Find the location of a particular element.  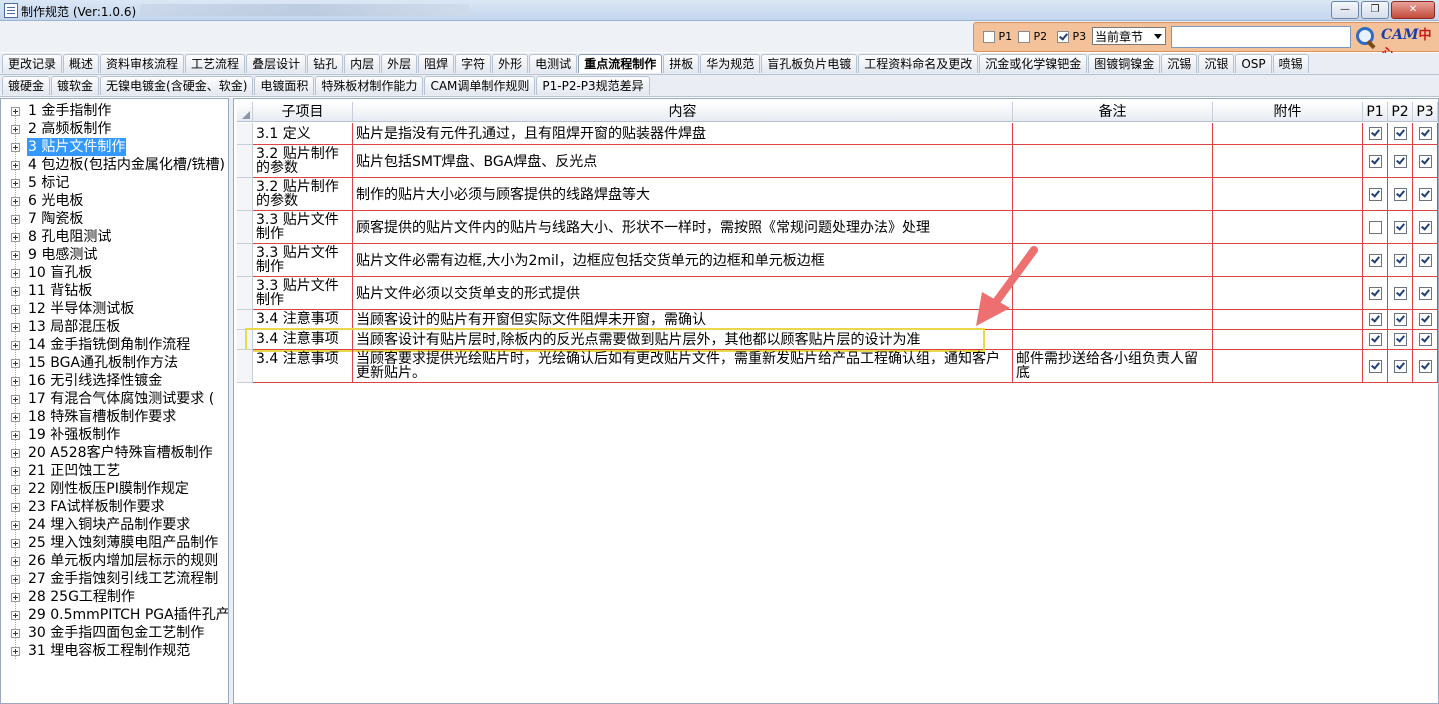

maximize-button: ❐ is located at coordinates (1375, 10).